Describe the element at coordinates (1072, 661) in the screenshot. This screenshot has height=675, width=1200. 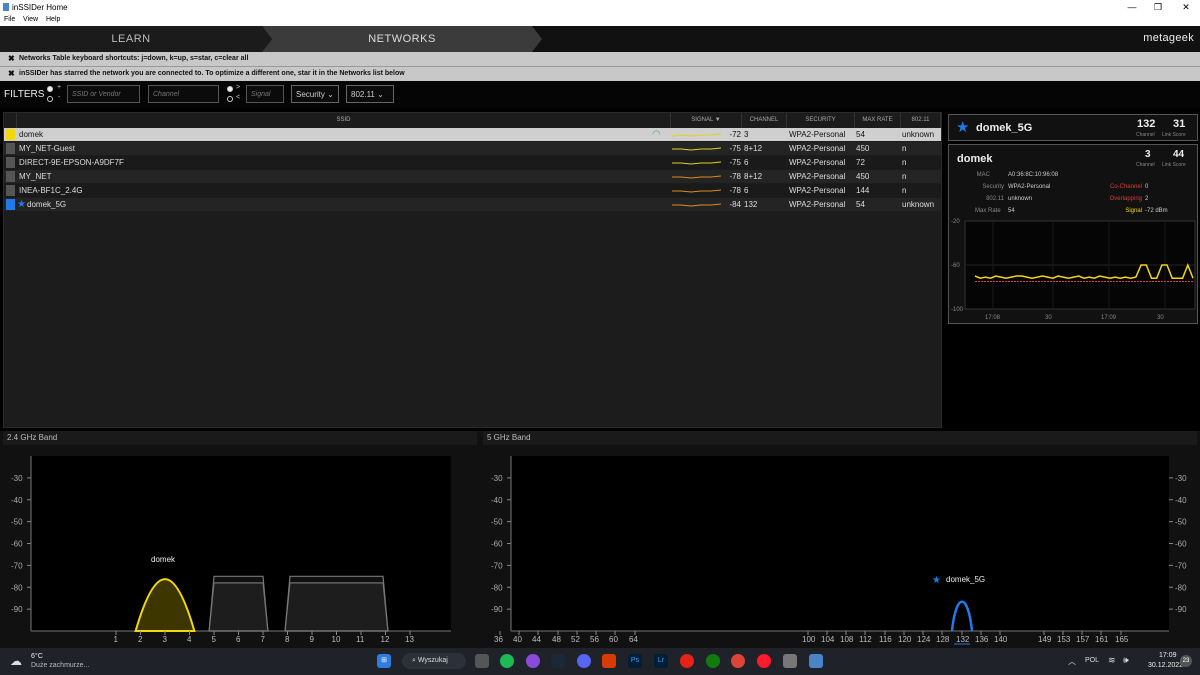
I see `chevron-up-icon: ︿` at that location.